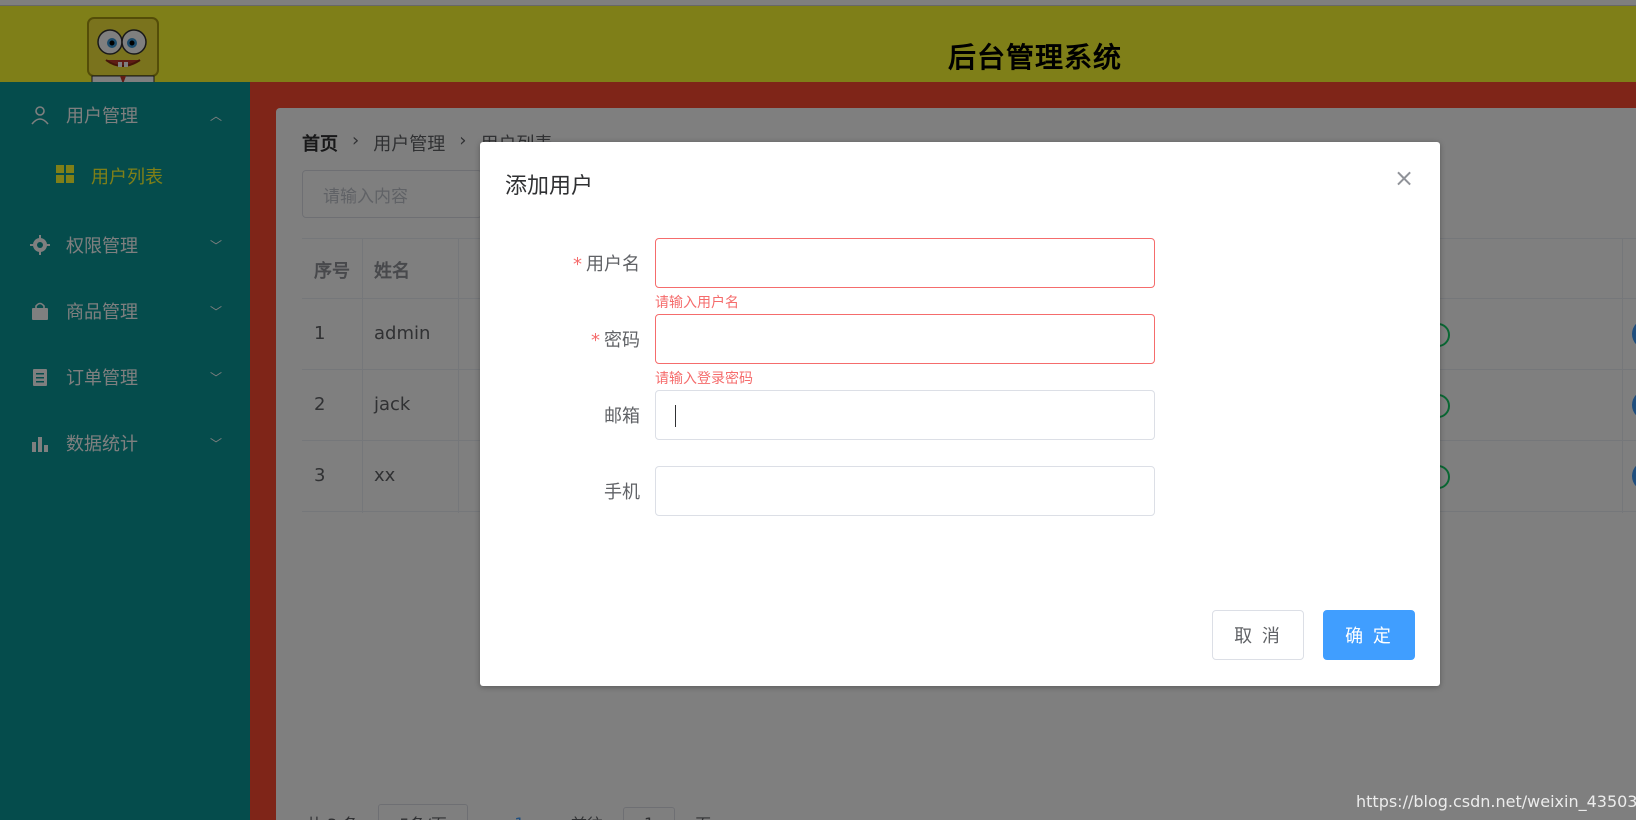  Describe the element at coordinates (613, 264) in the screenshot. I see `field-label-text: 用户名` at that location.